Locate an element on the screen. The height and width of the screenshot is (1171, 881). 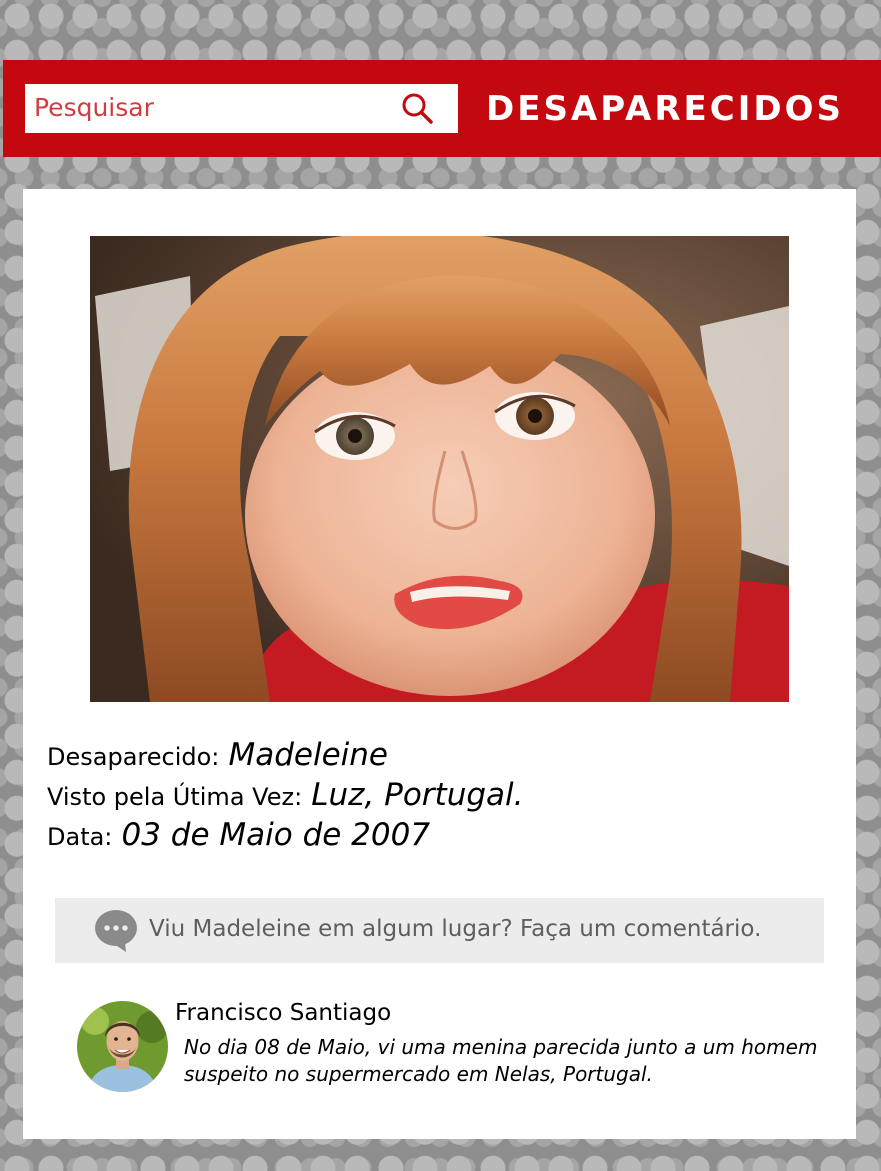
commenter-name: Francisco Santiago is located at coordinates (283, 1013).